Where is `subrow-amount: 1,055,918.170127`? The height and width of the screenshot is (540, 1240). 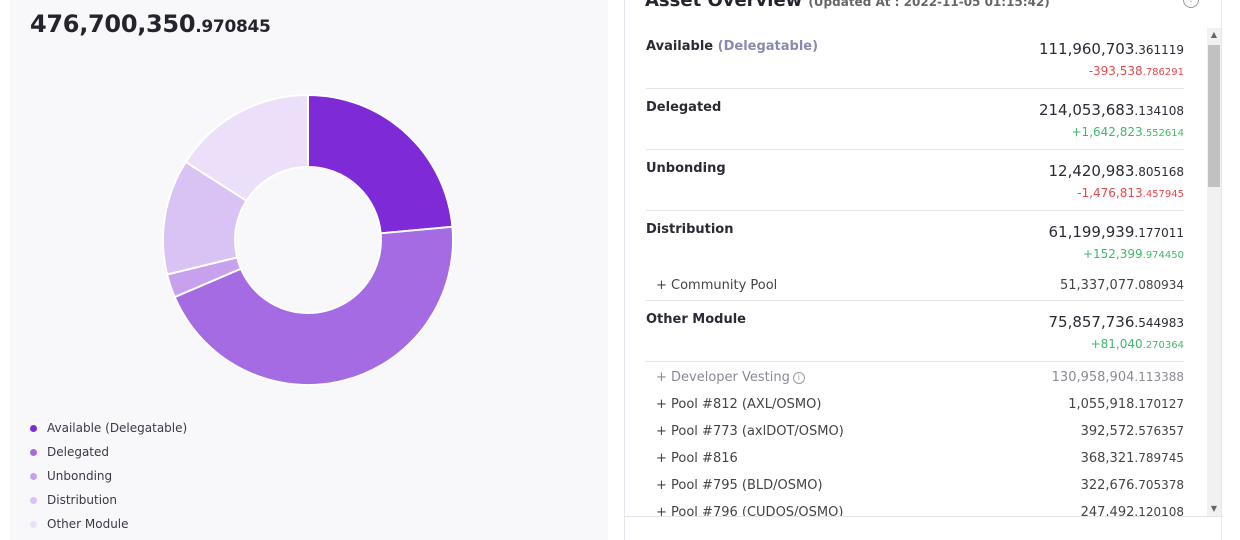 subrow-amount: 1,055,918.170127 is located at coordinates (1126, 404).